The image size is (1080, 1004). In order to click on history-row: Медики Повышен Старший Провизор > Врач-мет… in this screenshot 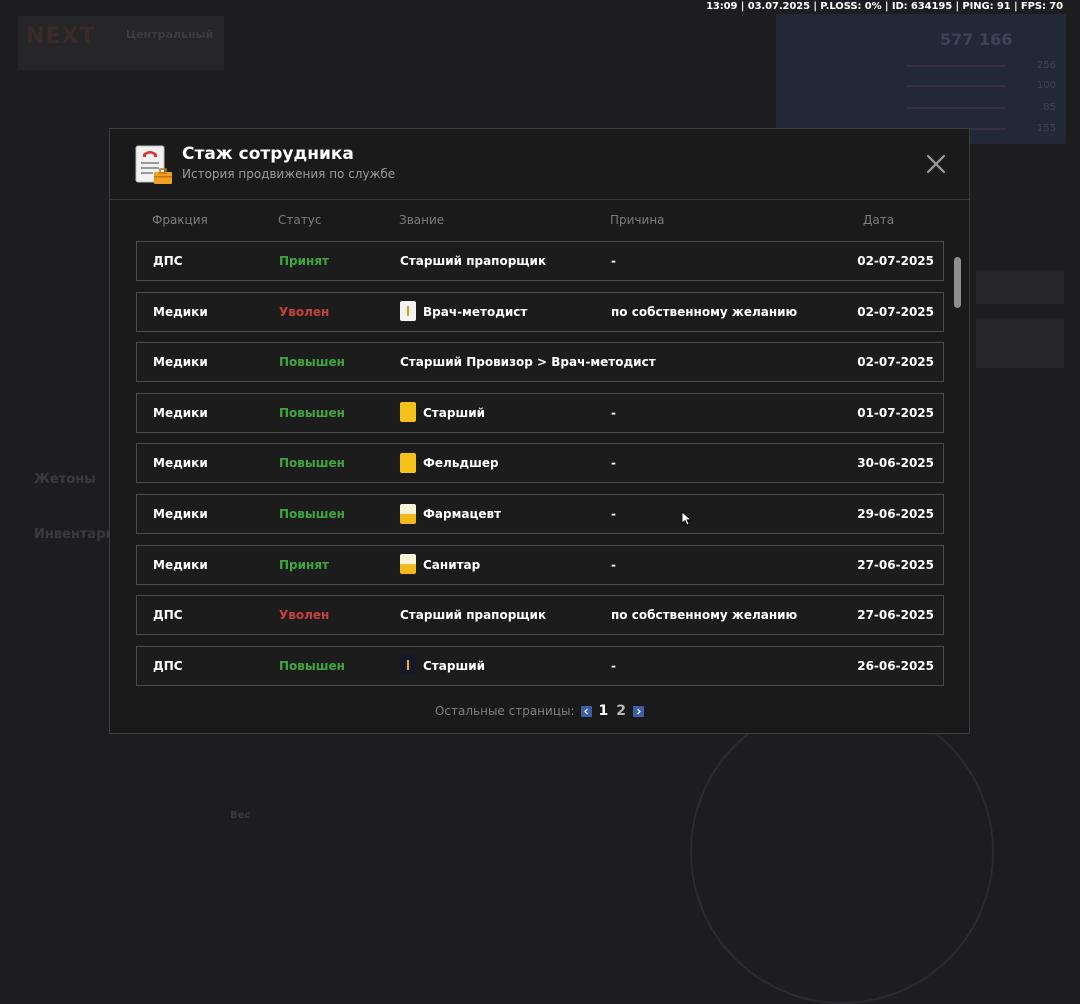, I will do `click(540, 362)`.